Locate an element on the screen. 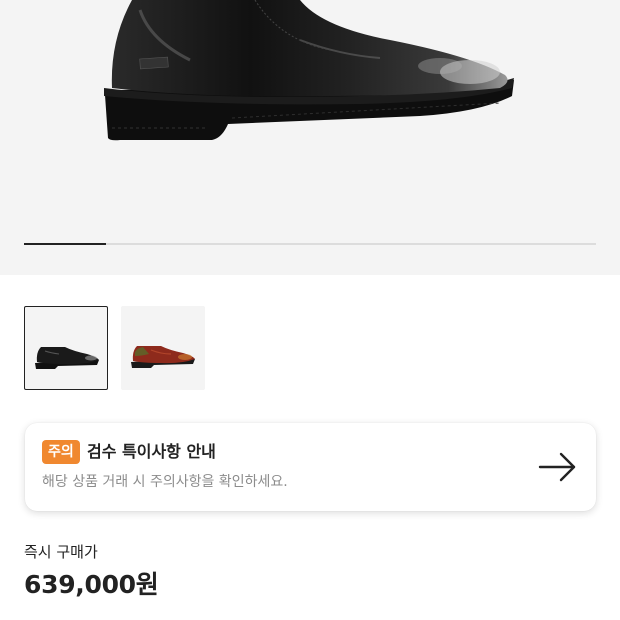  carousel-progress-track is located at coordinates (310, 243).